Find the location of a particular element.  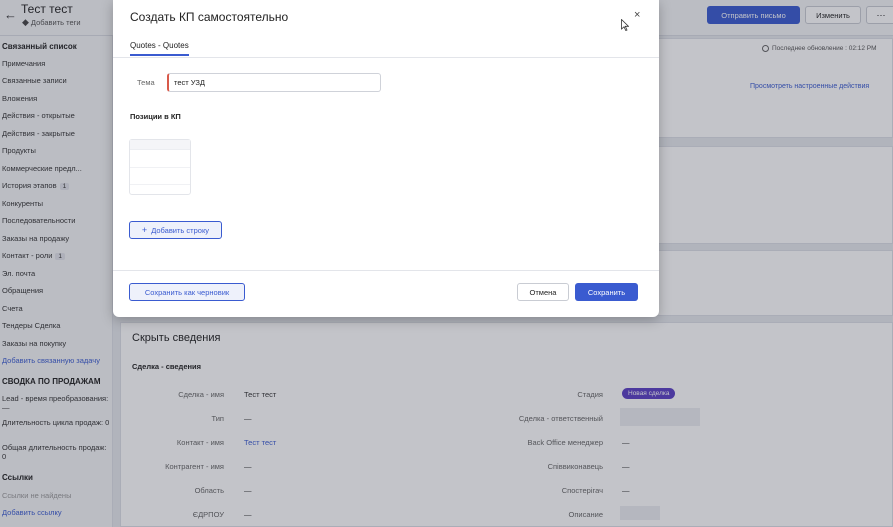

subject-input is located at coordinates (274, 82).